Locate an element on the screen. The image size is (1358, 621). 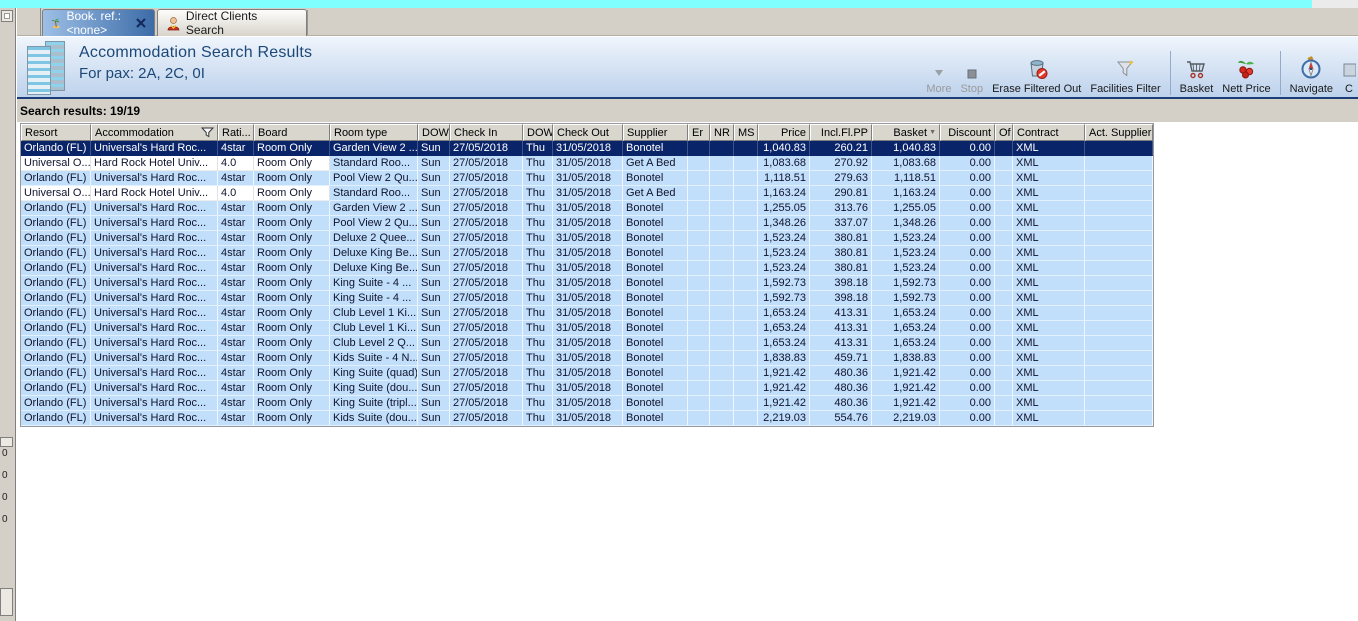
cutoff-button: C is located at coordinates (1349, 75).